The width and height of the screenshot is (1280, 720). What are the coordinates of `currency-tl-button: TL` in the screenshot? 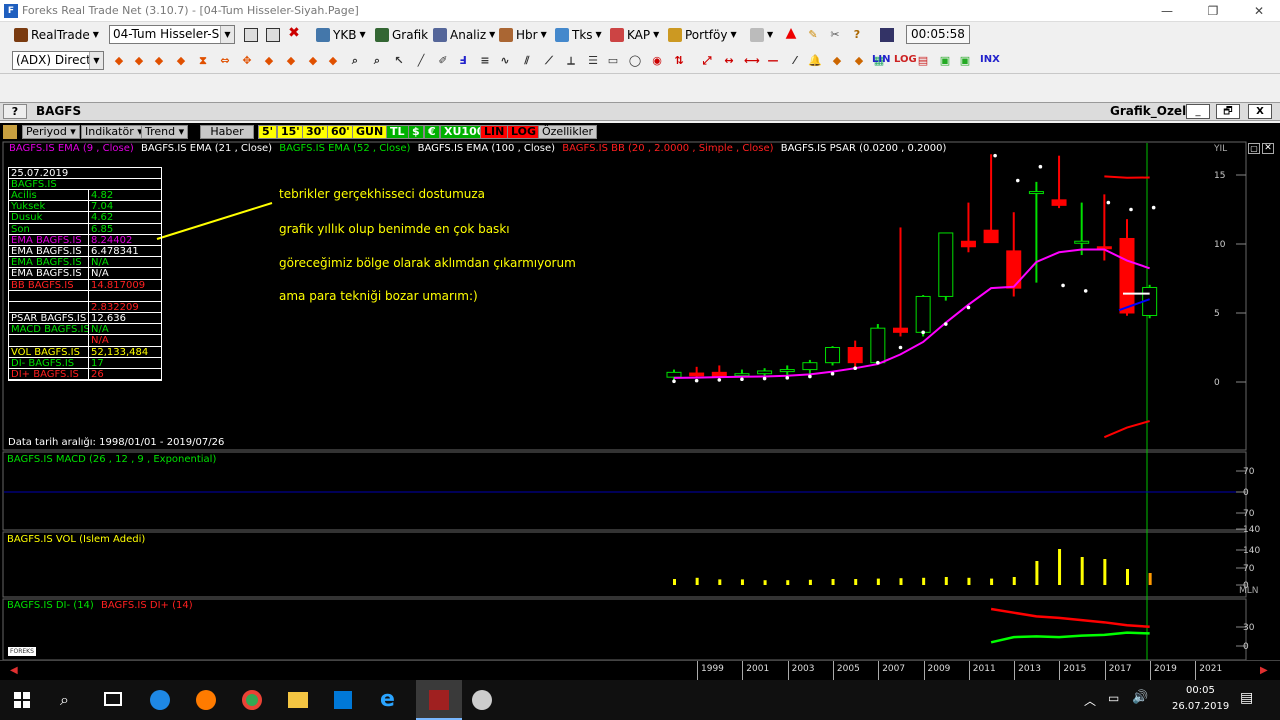 It's located at (397, 132).